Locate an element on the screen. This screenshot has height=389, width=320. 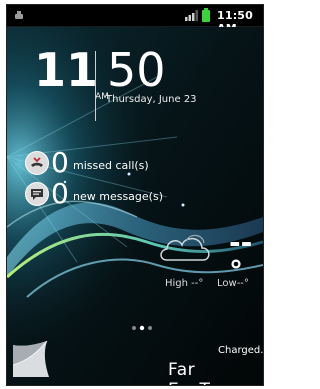
new-messages-label: new message(s) is located at coordinates (118, 196).